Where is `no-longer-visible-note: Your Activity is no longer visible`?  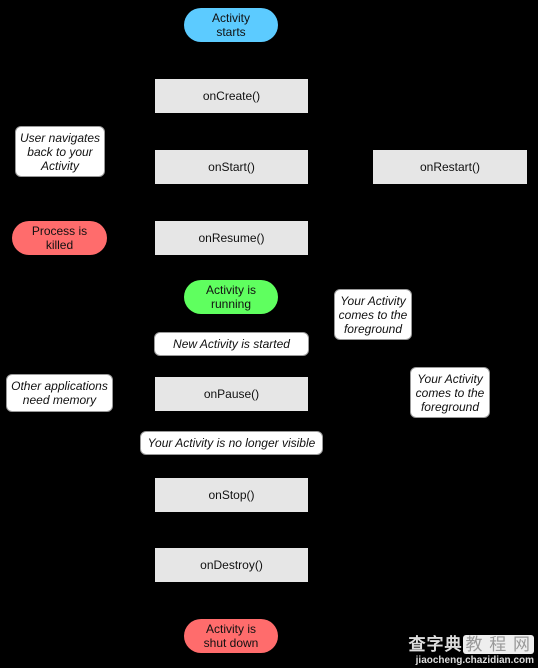 no-longer-visible-note: Your Activity is no longer visible is located at coordinates (231, 443).